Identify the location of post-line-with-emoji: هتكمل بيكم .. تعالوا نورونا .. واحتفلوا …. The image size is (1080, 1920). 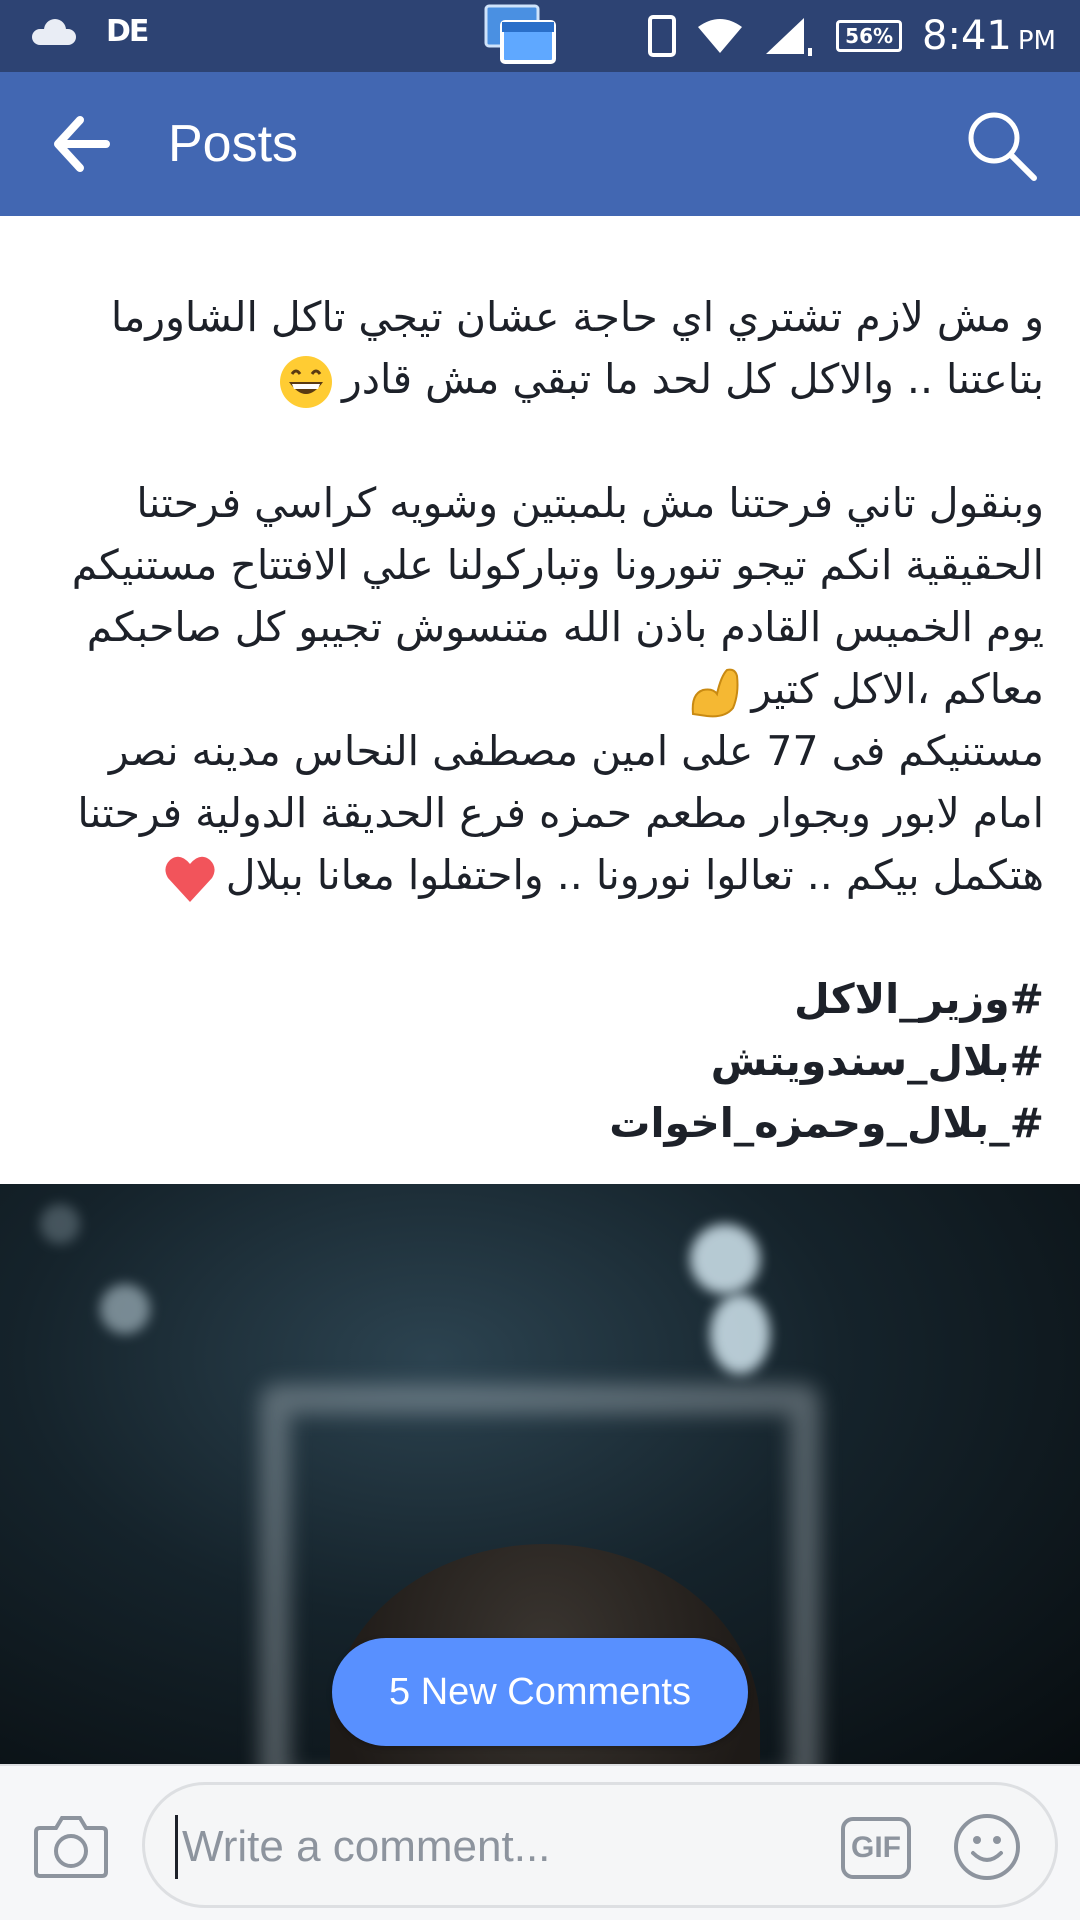
(537, 875).